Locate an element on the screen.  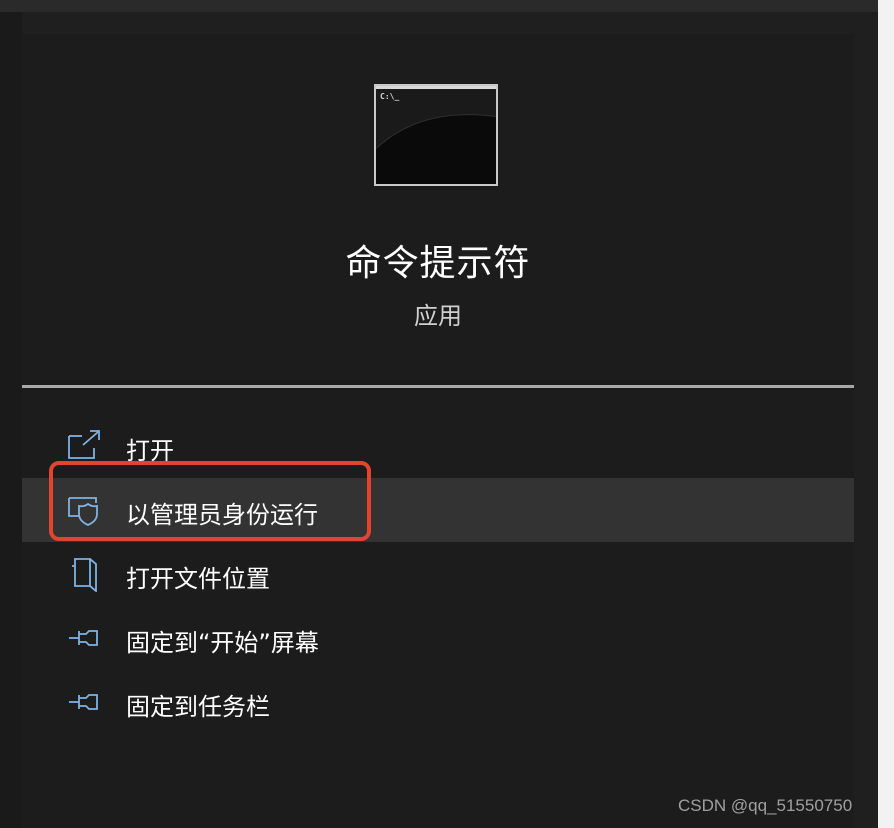
menu-item-label: 固定到“开始”屏幕 is located at coordinates (222, 643).